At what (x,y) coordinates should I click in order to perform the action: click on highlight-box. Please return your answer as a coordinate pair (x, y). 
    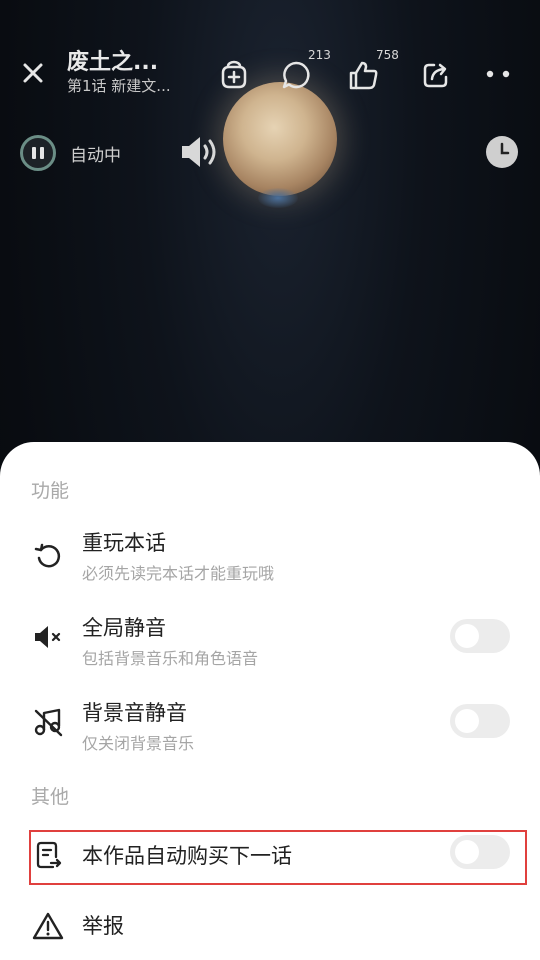
    Looking at the image, I should click on (278, 857).